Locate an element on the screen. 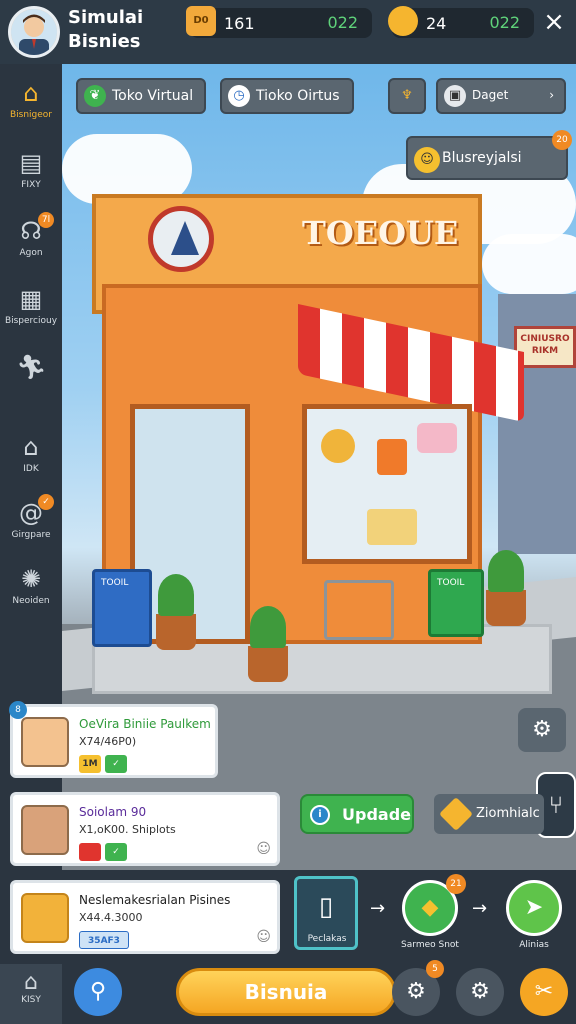 Image resolution: width=576 pixels, height=1024 pixels. card-badge: 8 is located at coordinates (18, 710).